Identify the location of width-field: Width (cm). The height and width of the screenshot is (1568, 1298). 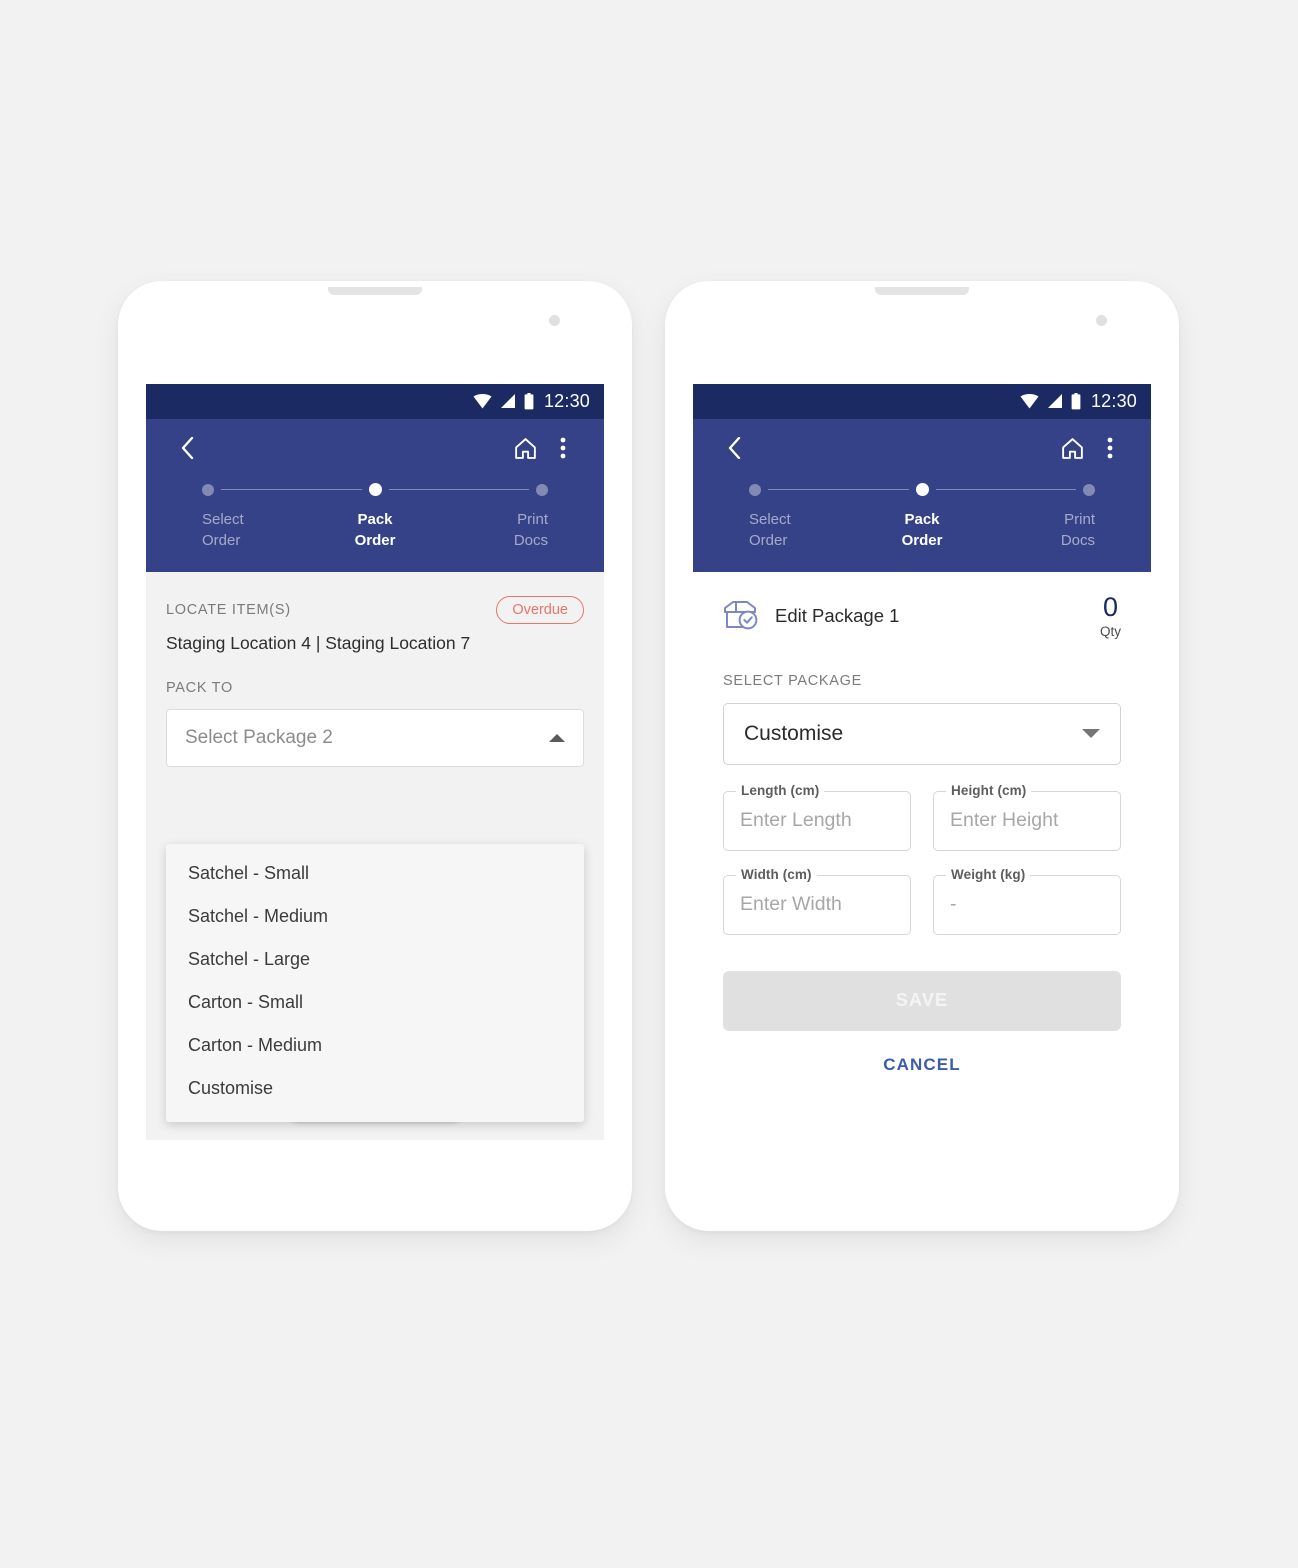
(817, 900).